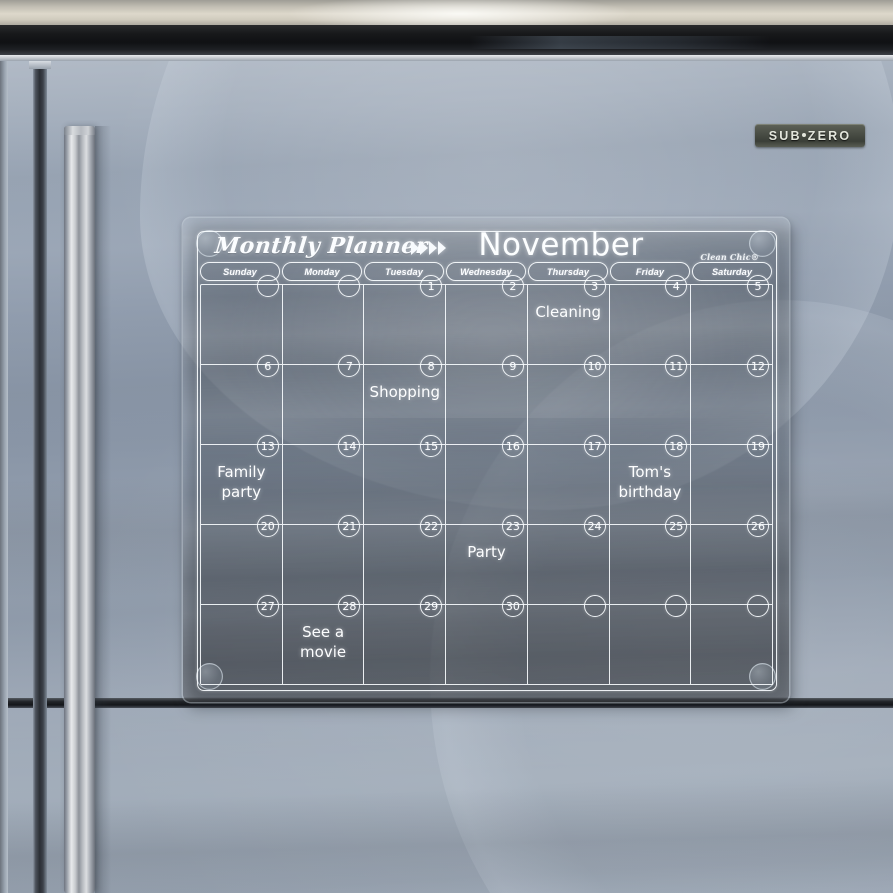 This screenshot has height=893, width=893. I want to click on day-number: 29, so click(431, 606).